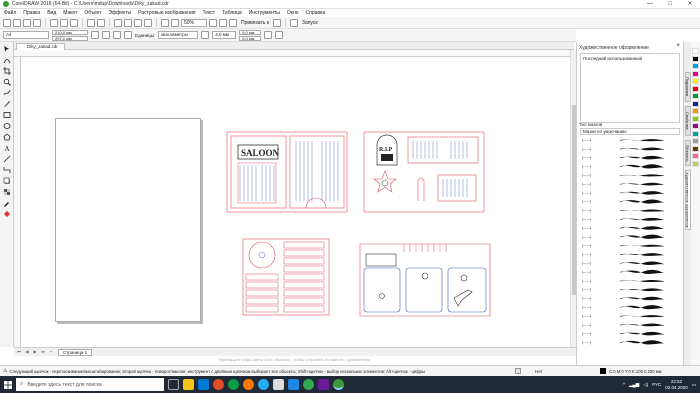 The image size is (700, 393). I want to click on parallel-dimension-tool-icon, so click(7, 159).